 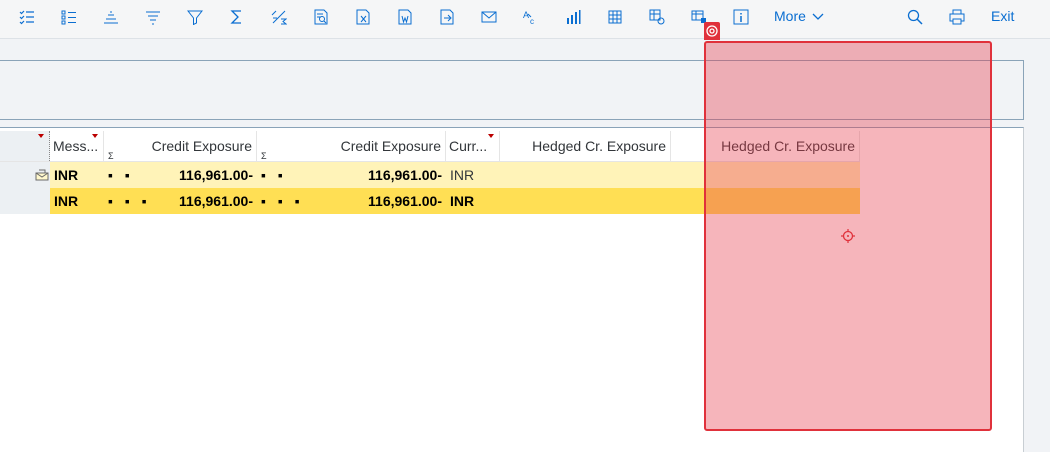 What do you see at coordinates (405, 17) in the screenshot?
I see `export-word-icon` at bounding box center [405, 17].